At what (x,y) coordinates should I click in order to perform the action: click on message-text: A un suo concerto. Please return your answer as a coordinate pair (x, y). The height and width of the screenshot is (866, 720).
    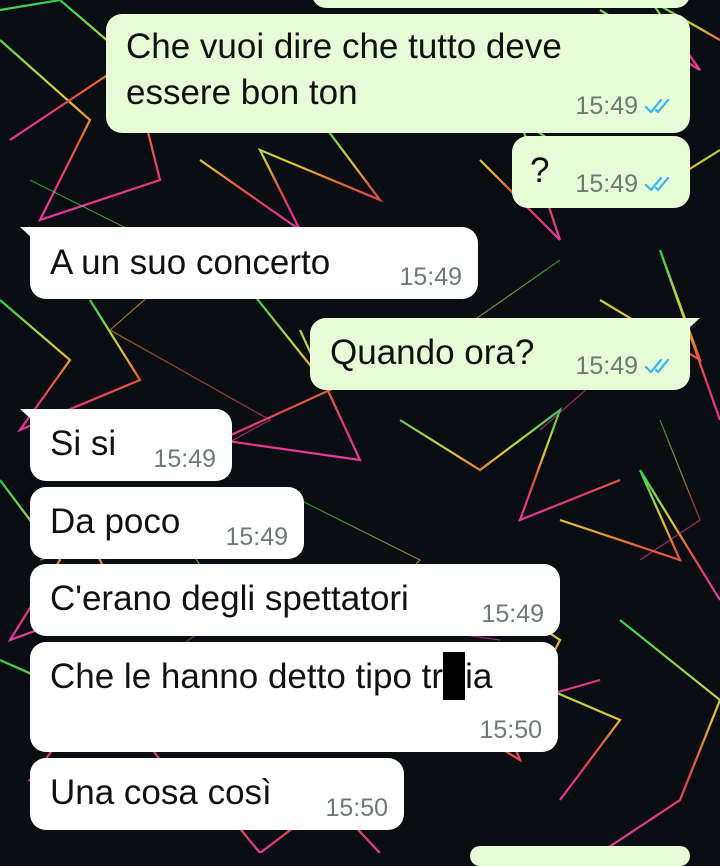
    Looking at the image, I should click on (190, 262).